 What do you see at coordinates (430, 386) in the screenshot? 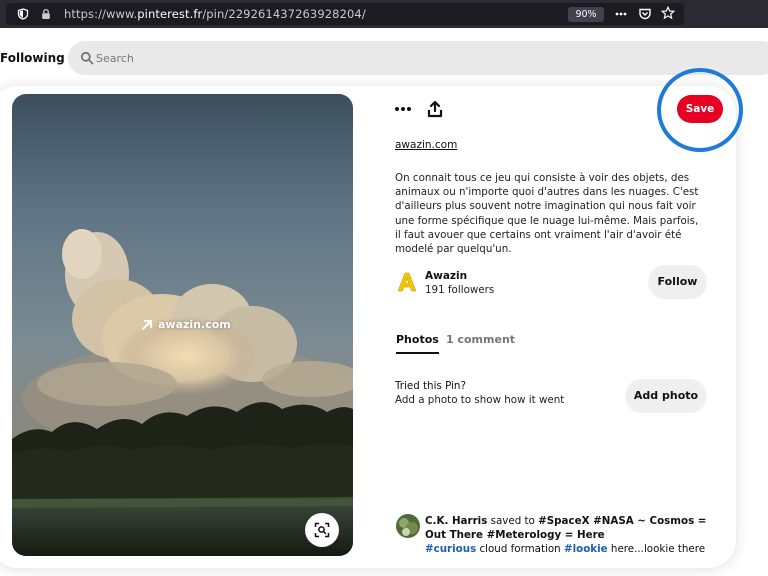
I see `tried-pin-title: Tried this Pin?` at bounding box center [430, 386].